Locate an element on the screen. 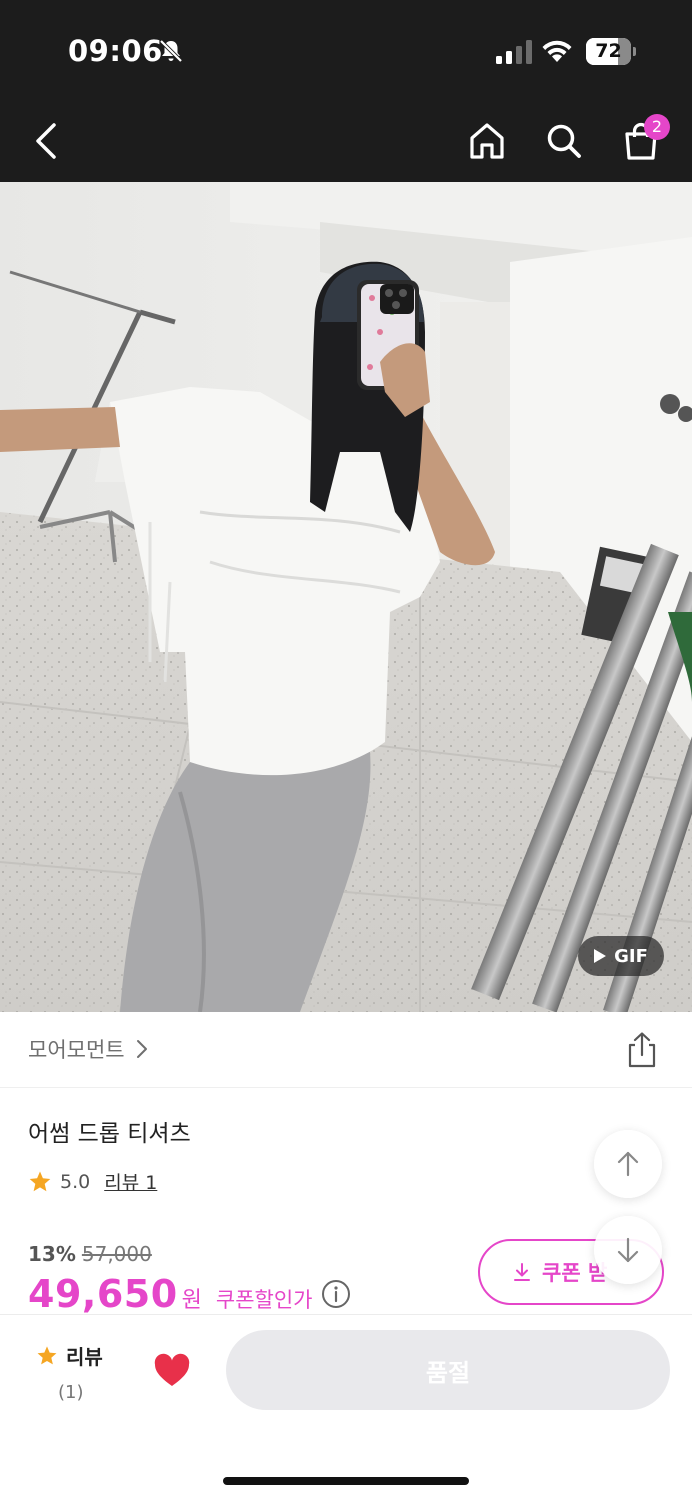 The height and width of the screenshot is (1500, 692). cart-count-badge: 2 is located at coordinates (657, 127).